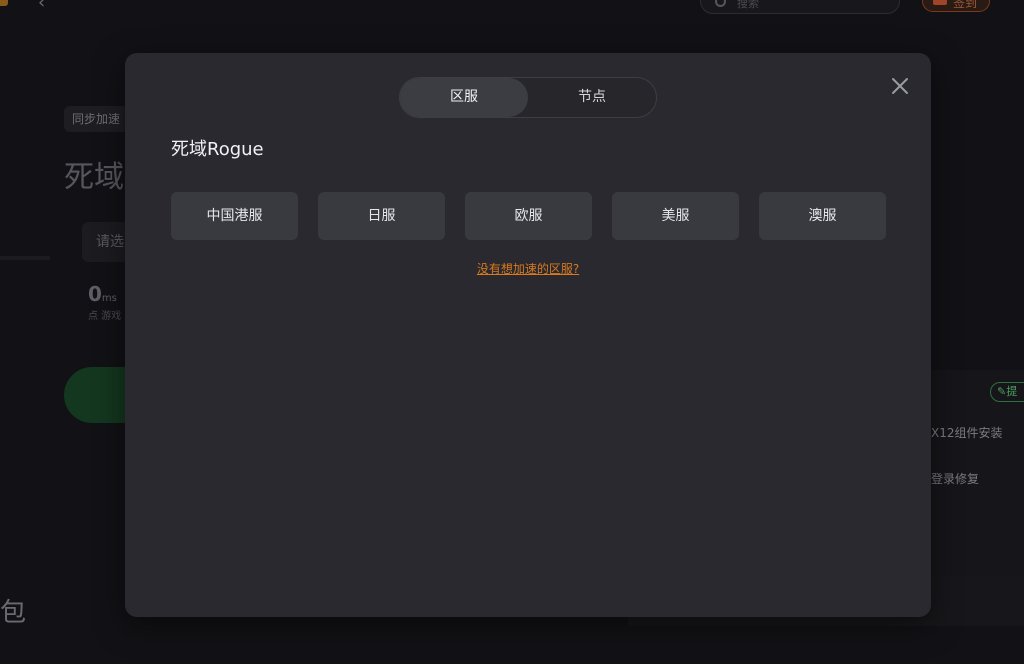 The width and height of the screenshot is (1024, 664). What do you see at coordinates (940, 2) in the screenshot?
I see `gift-icon` at bounding box center [940, 2].